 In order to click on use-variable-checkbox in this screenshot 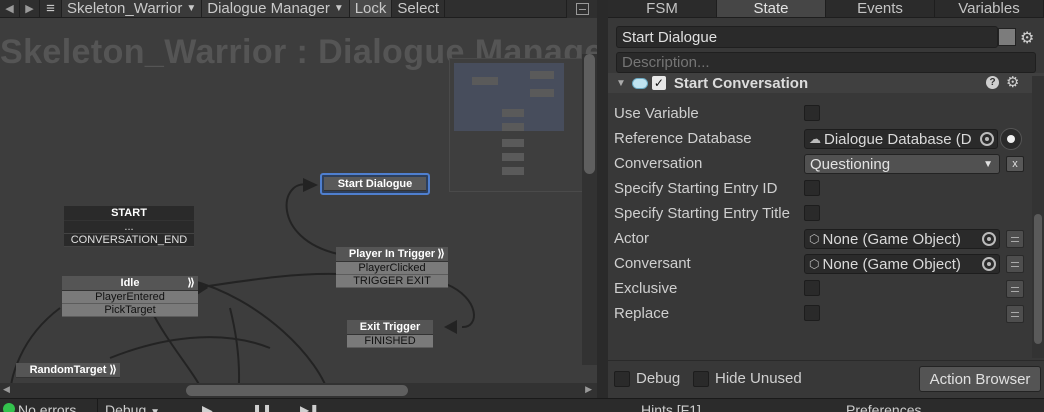, I will do `click(812, 113)`.